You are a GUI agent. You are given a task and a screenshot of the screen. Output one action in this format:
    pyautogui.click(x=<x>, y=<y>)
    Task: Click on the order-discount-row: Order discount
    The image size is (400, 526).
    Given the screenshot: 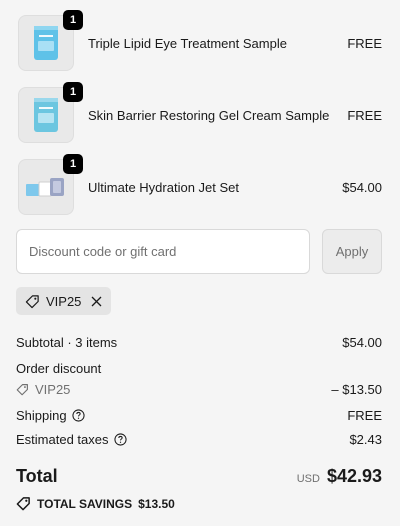 What is the action you would take?
    pyautogui.click(x=199, y=368)
    